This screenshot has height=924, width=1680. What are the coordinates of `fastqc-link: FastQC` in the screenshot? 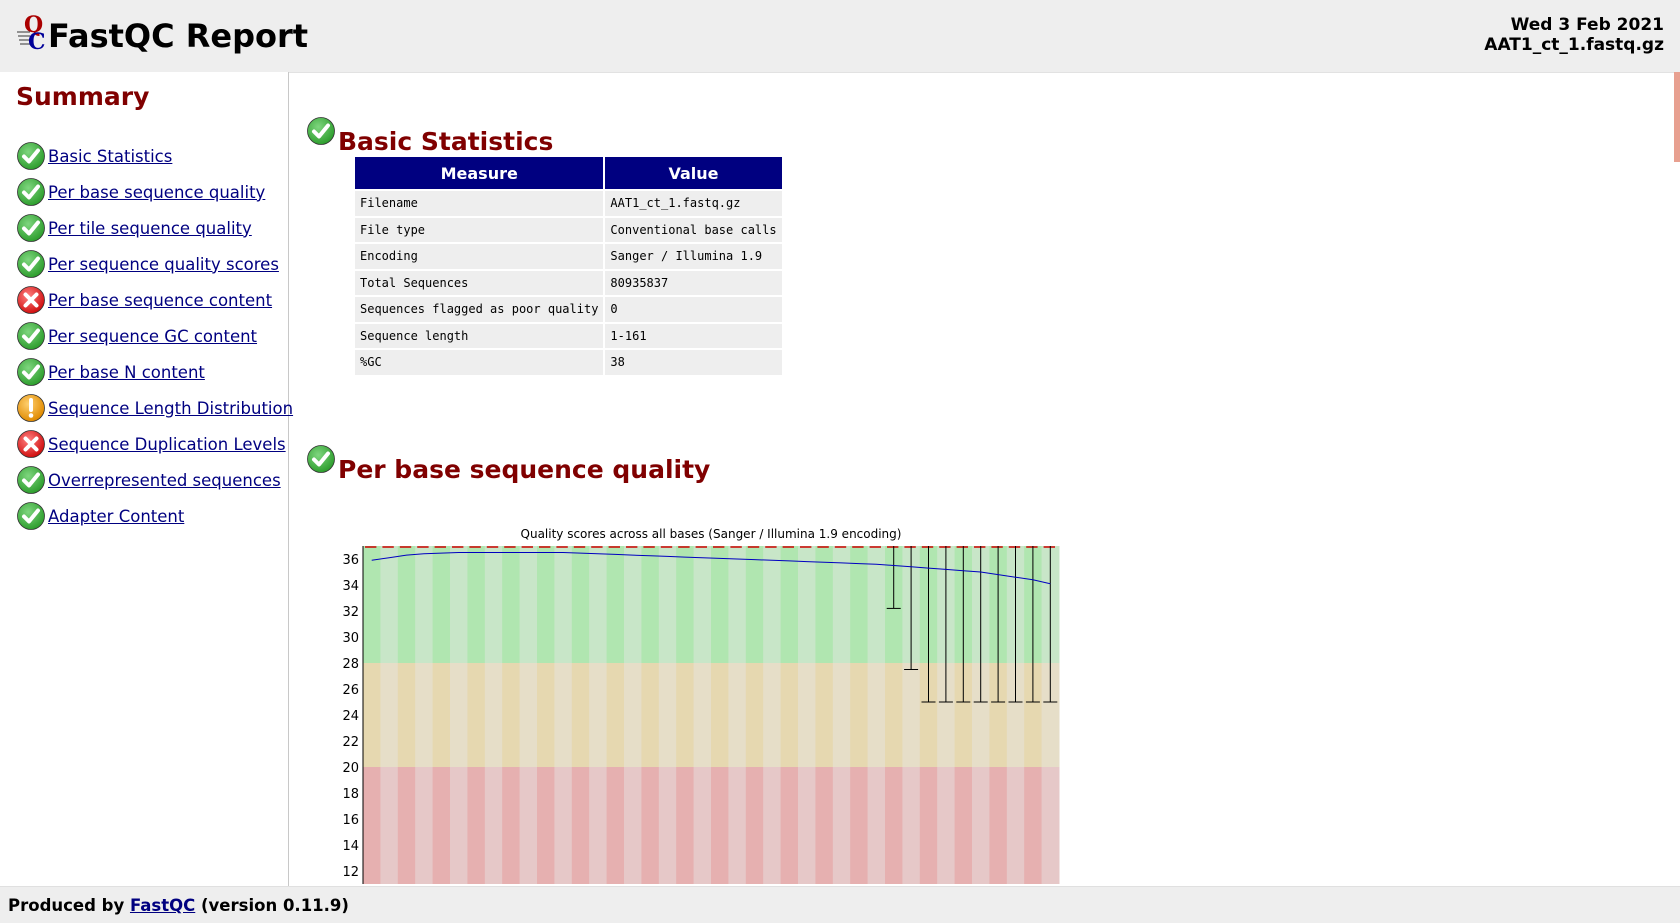 It's located at (162, 905).